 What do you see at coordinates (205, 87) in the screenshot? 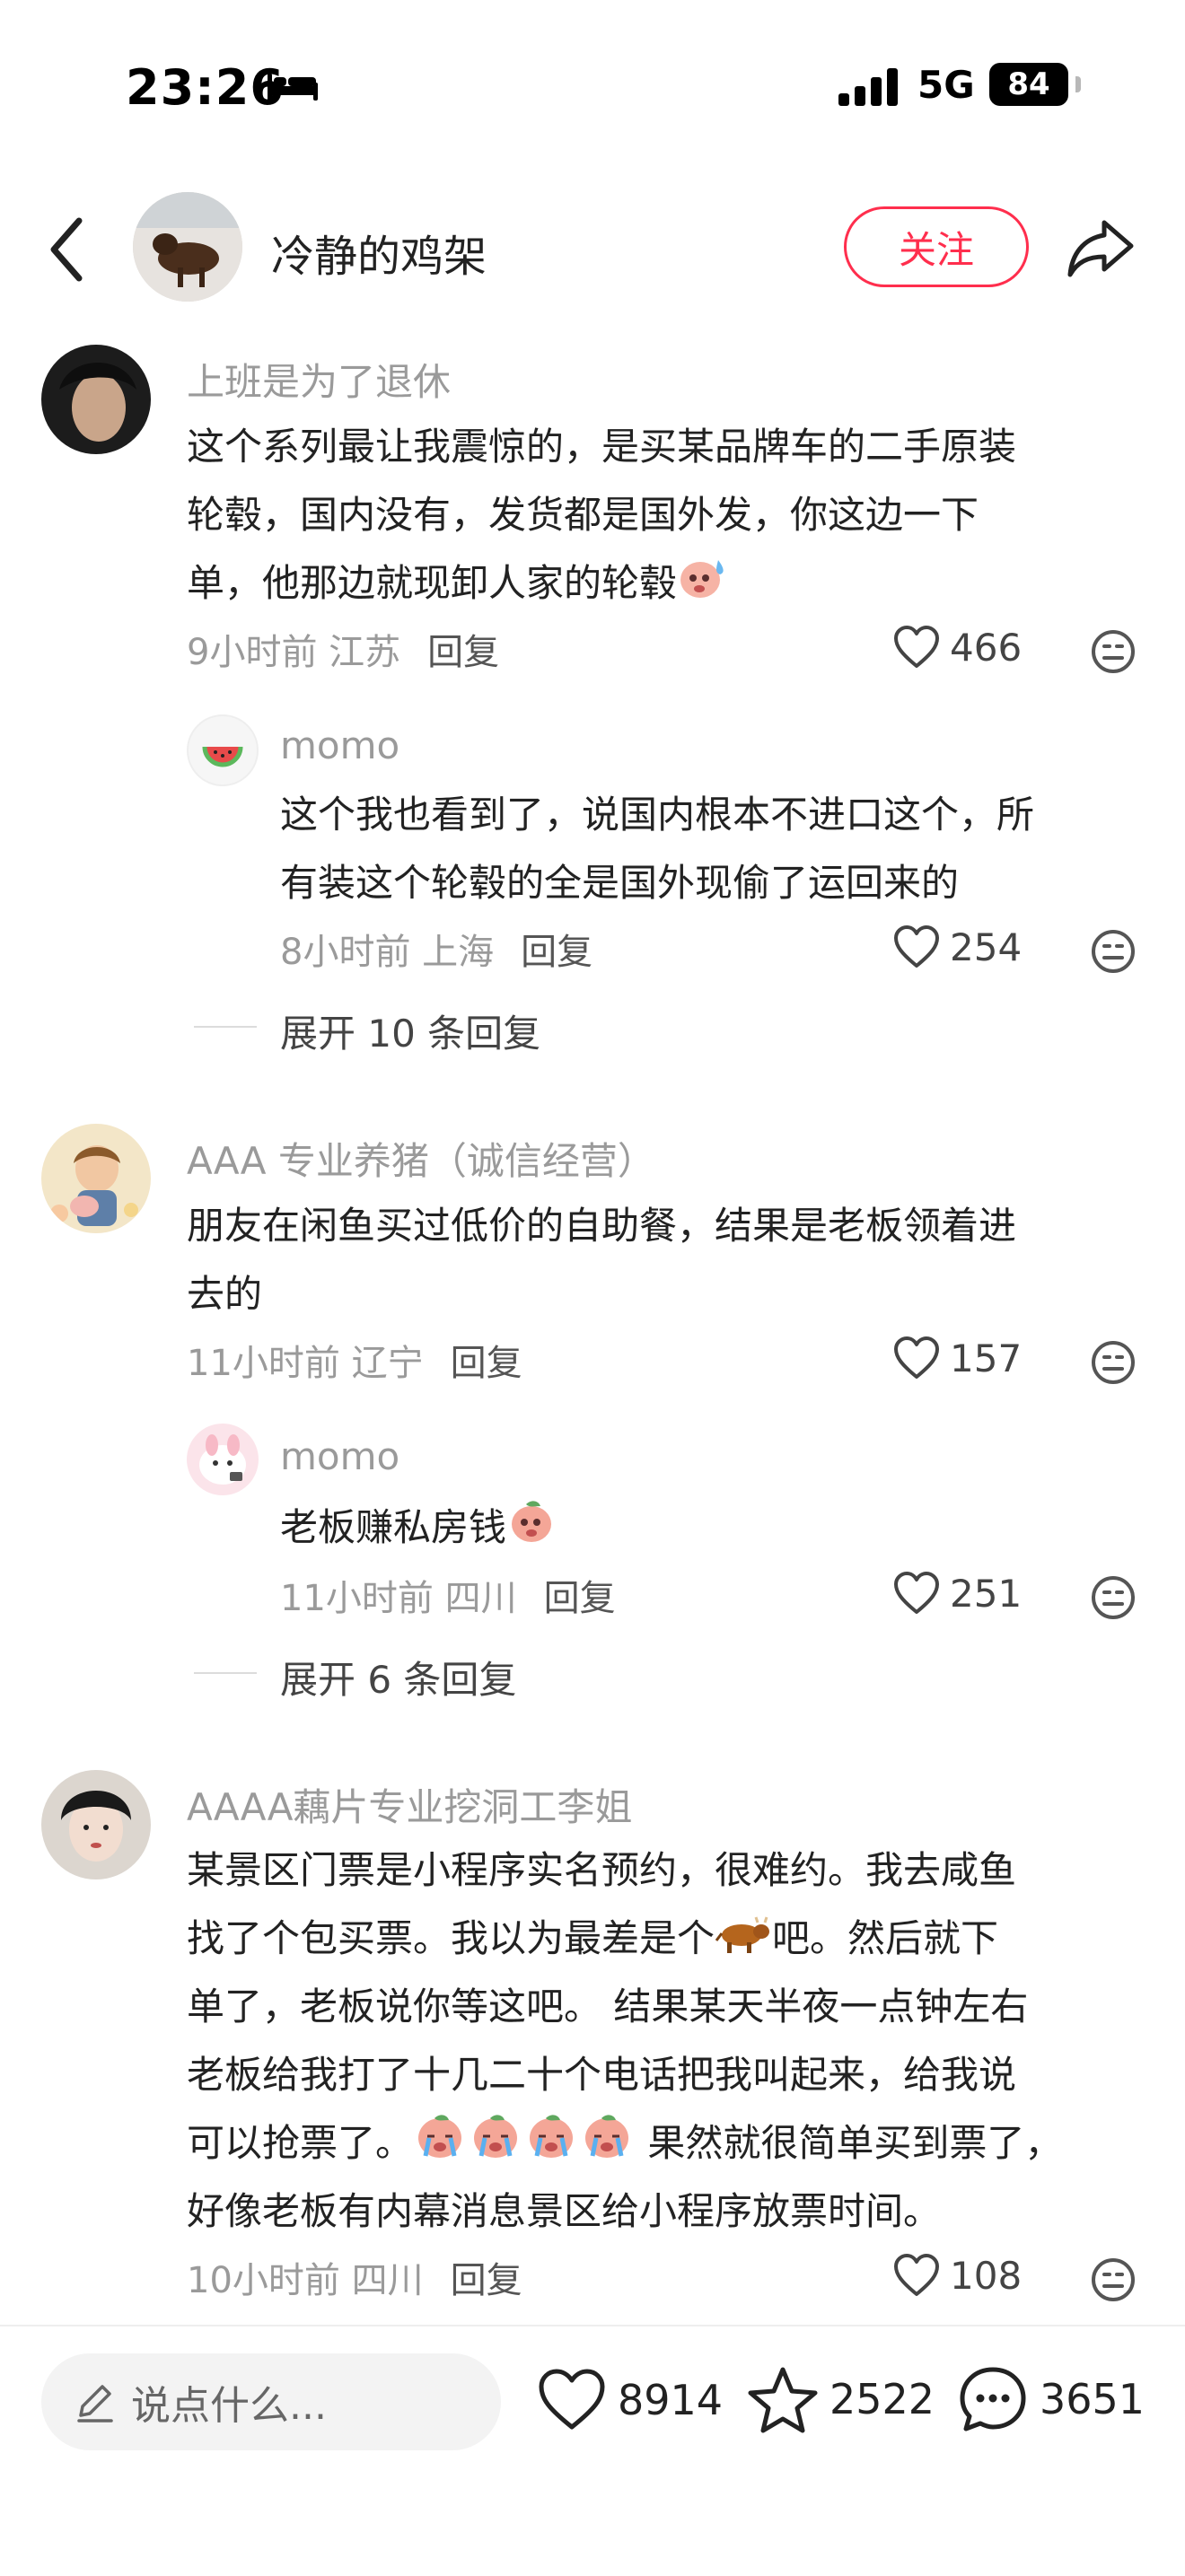
I see `status-time: 23:26` at bounding box center [205, 87].